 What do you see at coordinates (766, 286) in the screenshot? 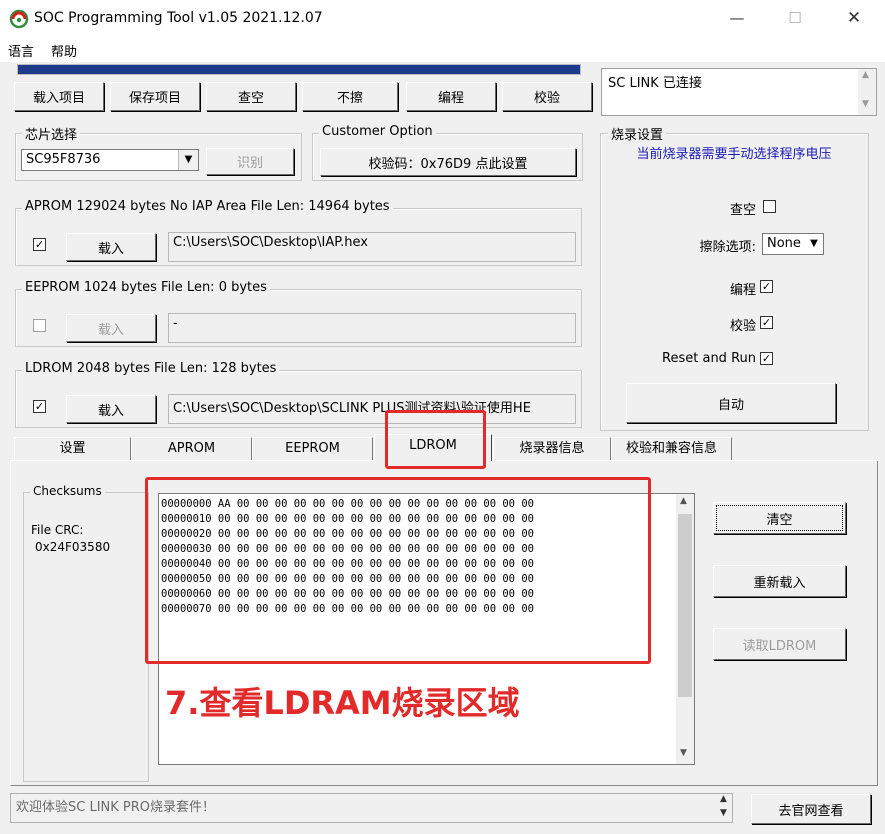
I see `program-checkbox: ✓` at bounding box center [766, 286].